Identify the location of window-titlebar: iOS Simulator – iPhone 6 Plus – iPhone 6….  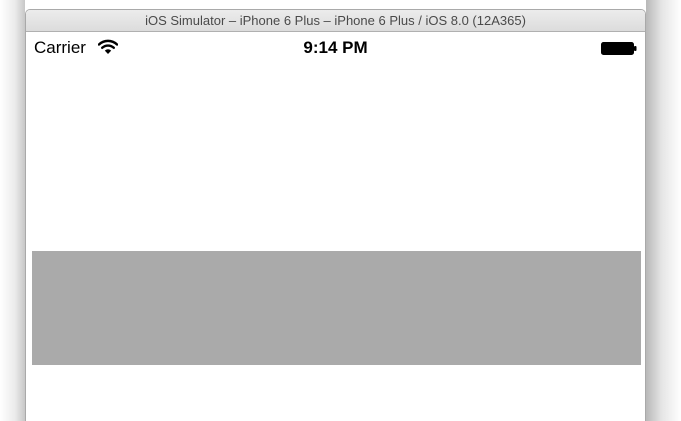
(335, 21).